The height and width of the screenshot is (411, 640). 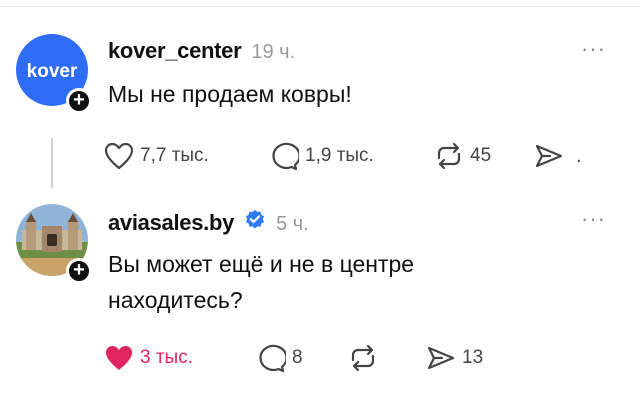 What do you see at coordinates (261, 282) in the screenshot?
I see `post-text: Вы может ещё и не в центре находитесь?` at bounding box center [261, 282].